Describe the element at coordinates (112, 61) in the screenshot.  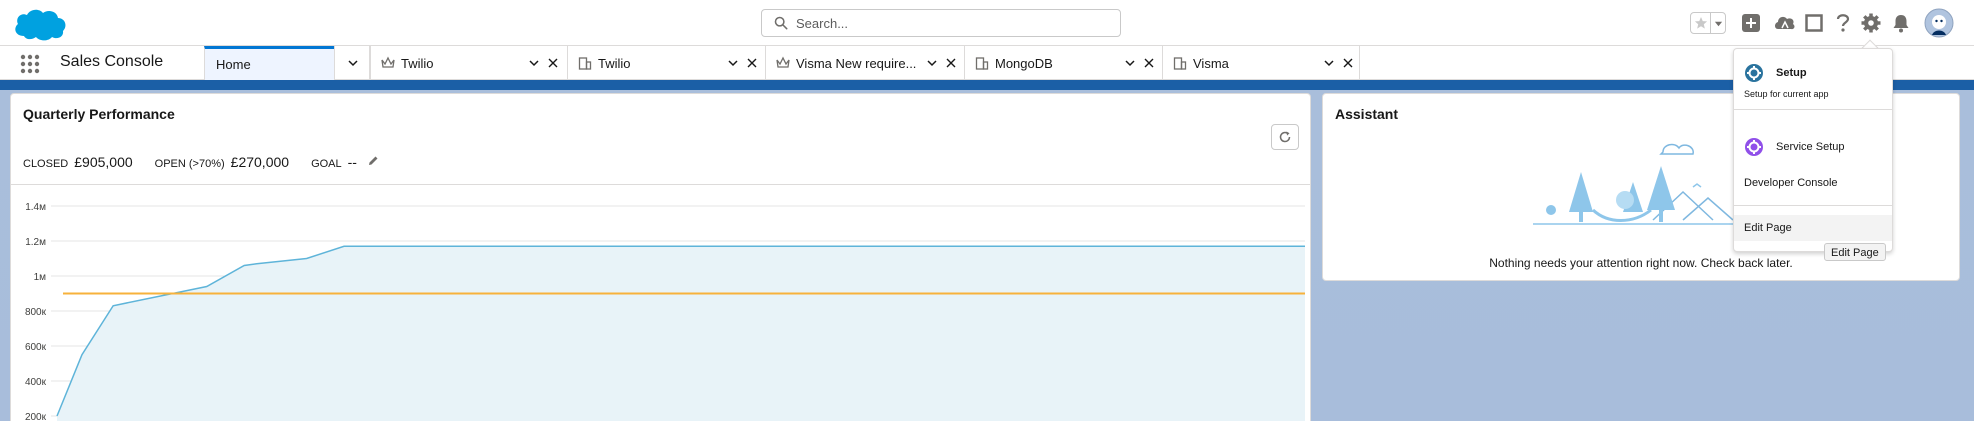
I see `app-name: Sales Console` at that location.